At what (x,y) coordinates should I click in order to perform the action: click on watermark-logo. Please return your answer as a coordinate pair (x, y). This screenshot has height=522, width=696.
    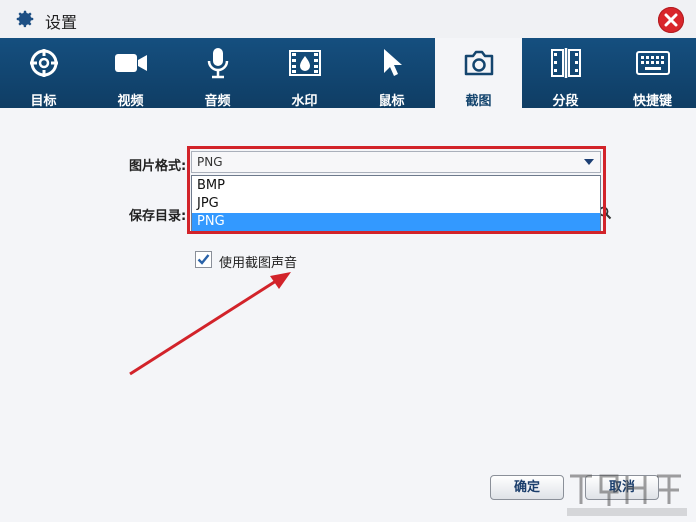
    Looking at the image, I should click on (627, 495).